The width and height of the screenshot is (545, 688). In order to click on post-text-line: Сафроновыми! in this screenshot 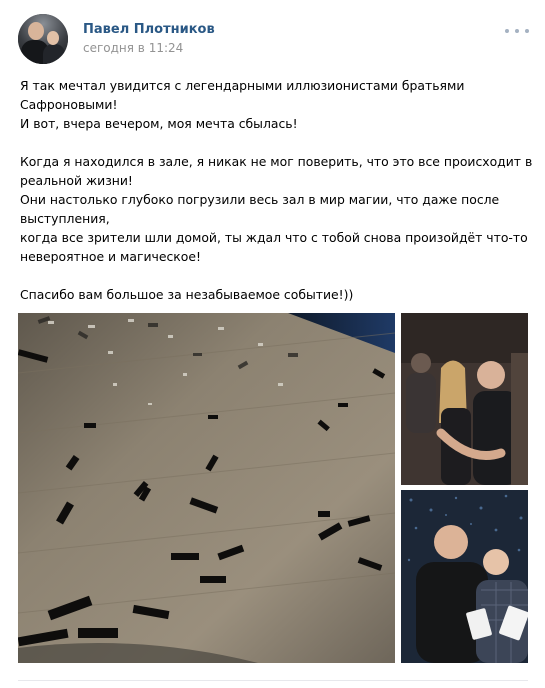, I will do `click(69, 104)`.